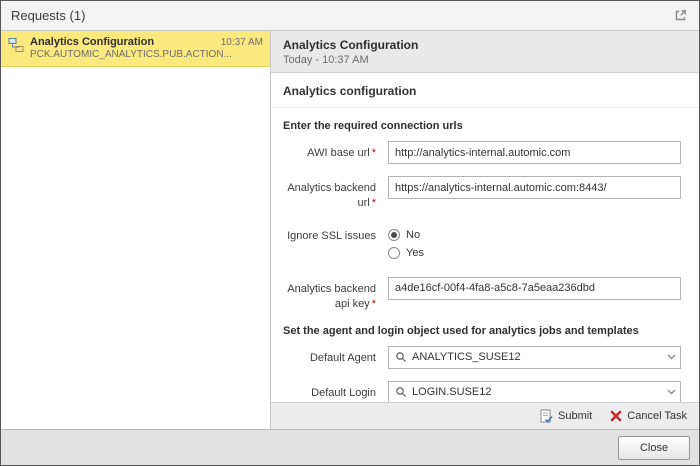 The width and height of the screenshot is (700, 466). Describe the element at coordinates (415, 252) in the screenshot. I see `radio-yes-label: Yes` at that location.